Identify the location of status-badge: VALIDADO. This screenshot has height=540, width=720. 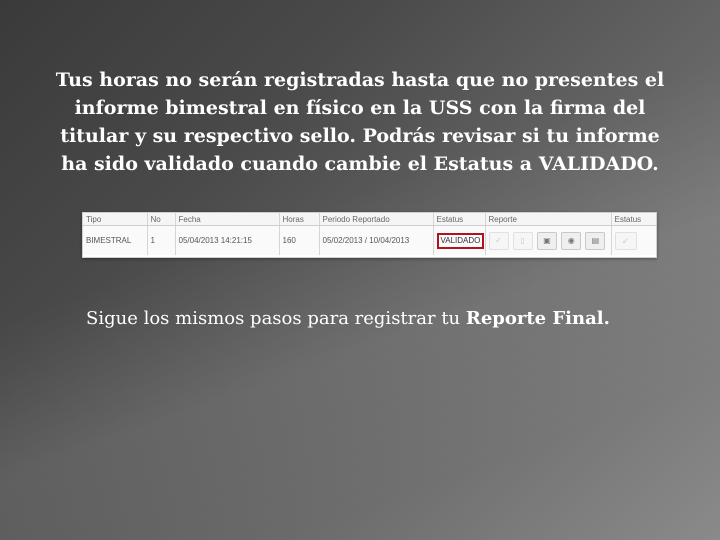
(460, 240).